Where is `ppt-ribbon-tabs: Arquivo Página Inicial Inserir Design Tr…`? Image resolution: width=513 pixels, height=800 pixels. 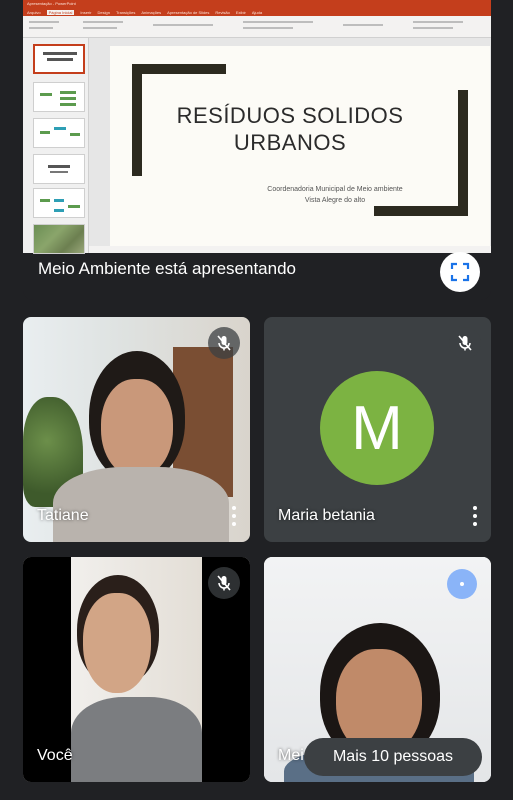
ppt-ribbon-tabs: Arquivo Página Inicial Inserir Design Tr… is located at coordinates (257, 12).